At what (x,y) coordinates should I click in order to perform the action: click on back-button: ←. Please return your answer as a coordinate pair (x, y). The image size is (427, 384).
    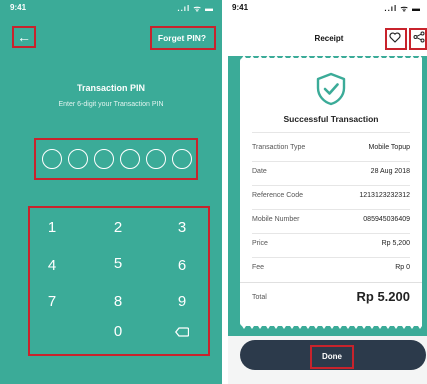
    Looking at the image, I should click on (24, 37).